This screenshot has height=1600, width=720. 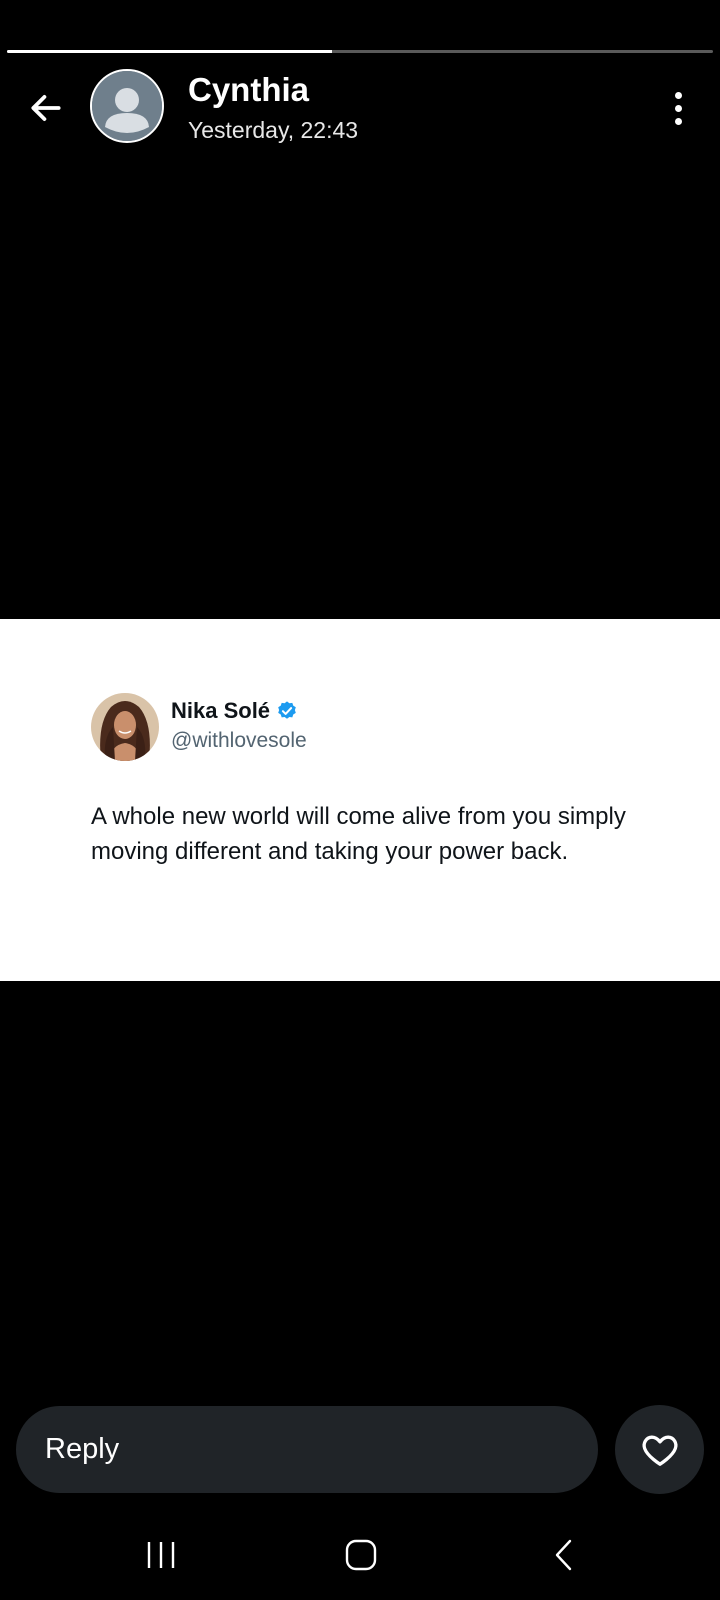 I want to click on back-icon, so click(x=563, y=1555).